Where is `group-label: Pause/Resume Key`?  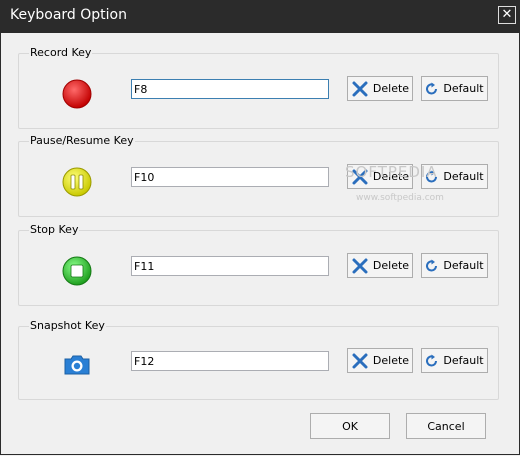 group-label: Pause/Resume Key is located at coordinates (82, 140).